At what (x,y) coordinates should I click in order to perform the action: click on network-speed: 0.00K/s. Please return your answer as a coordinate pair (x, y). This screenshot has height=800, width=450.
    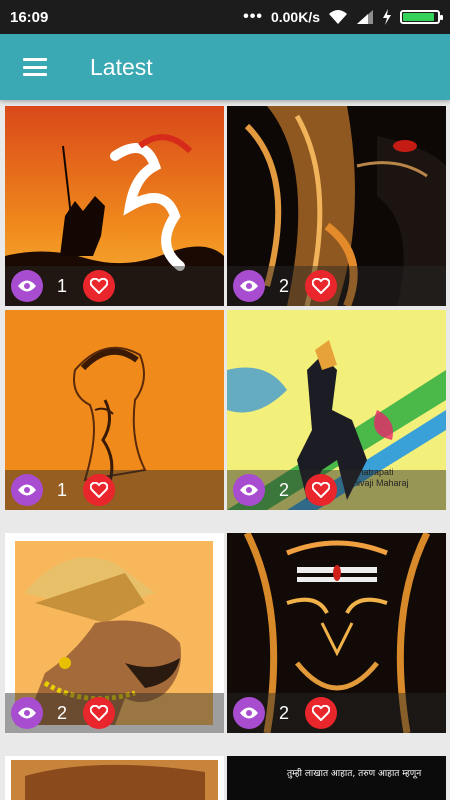
    Looking at the image, I should click on (295, 17).